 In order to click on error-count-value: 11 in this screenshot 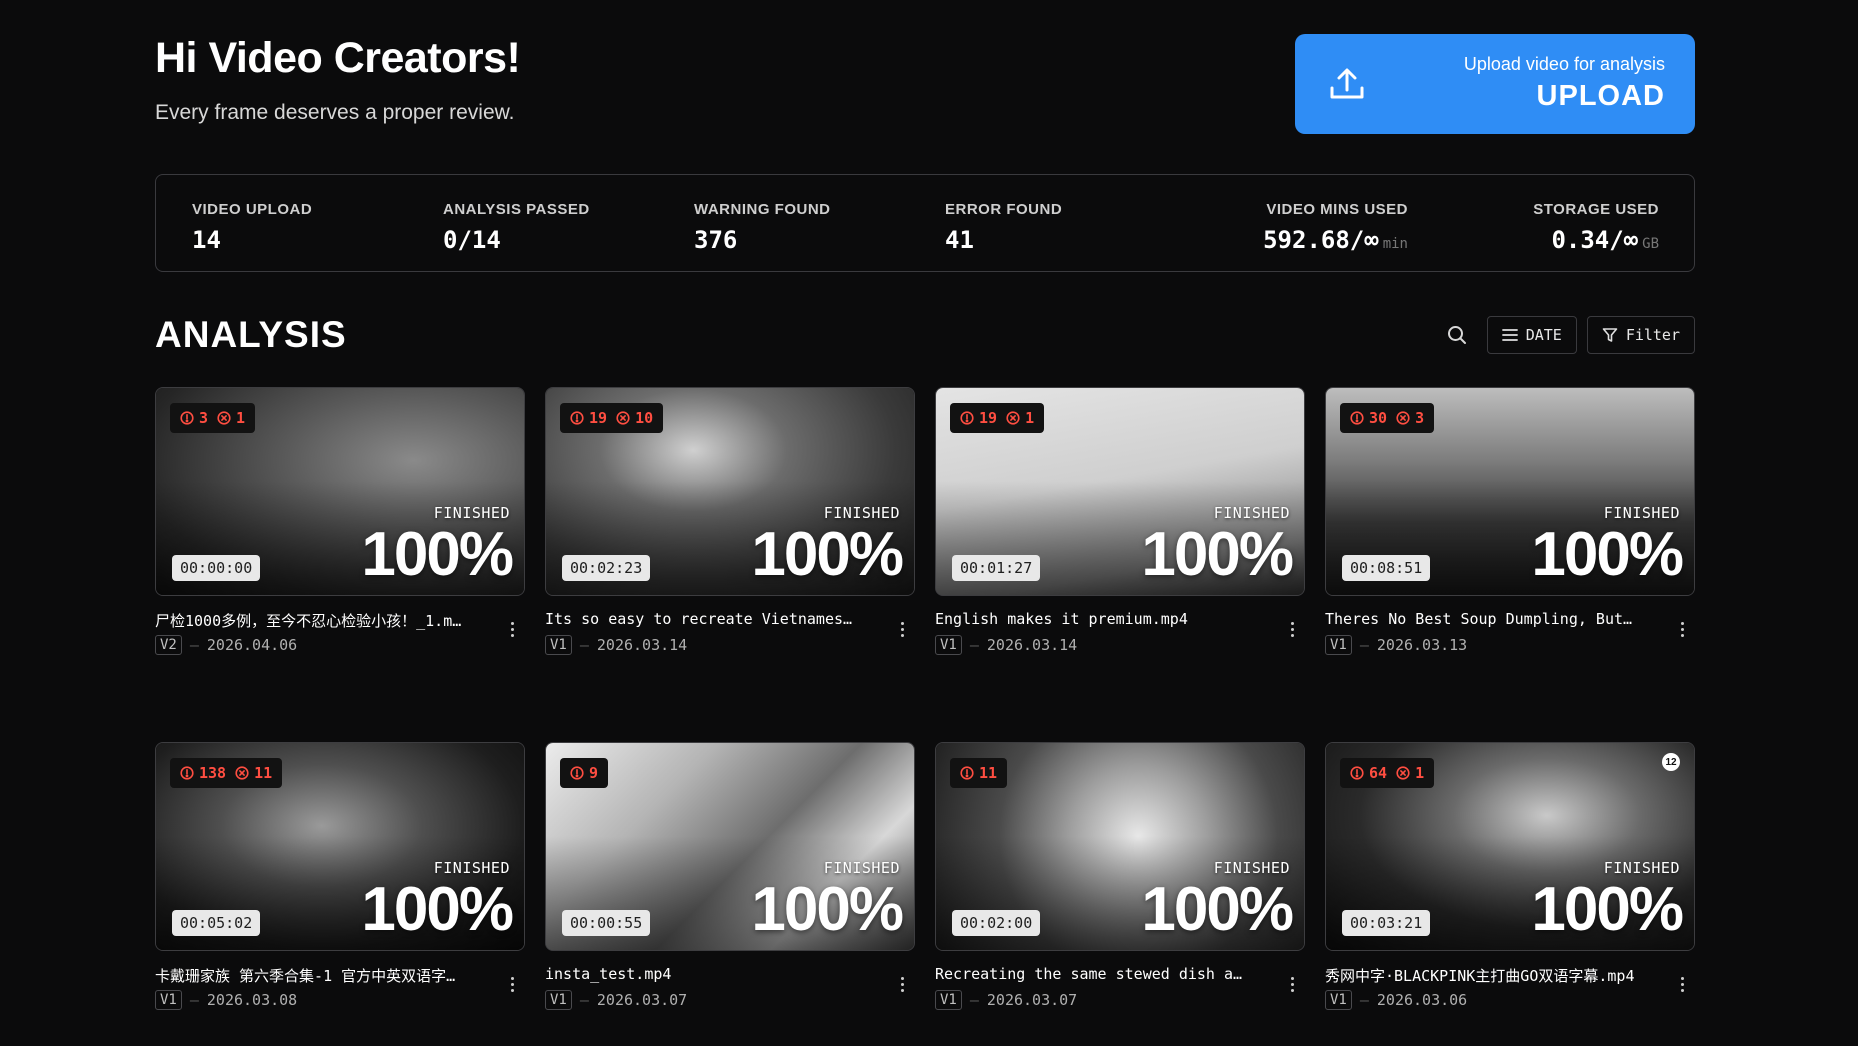, I will do `click(263, 773)`.